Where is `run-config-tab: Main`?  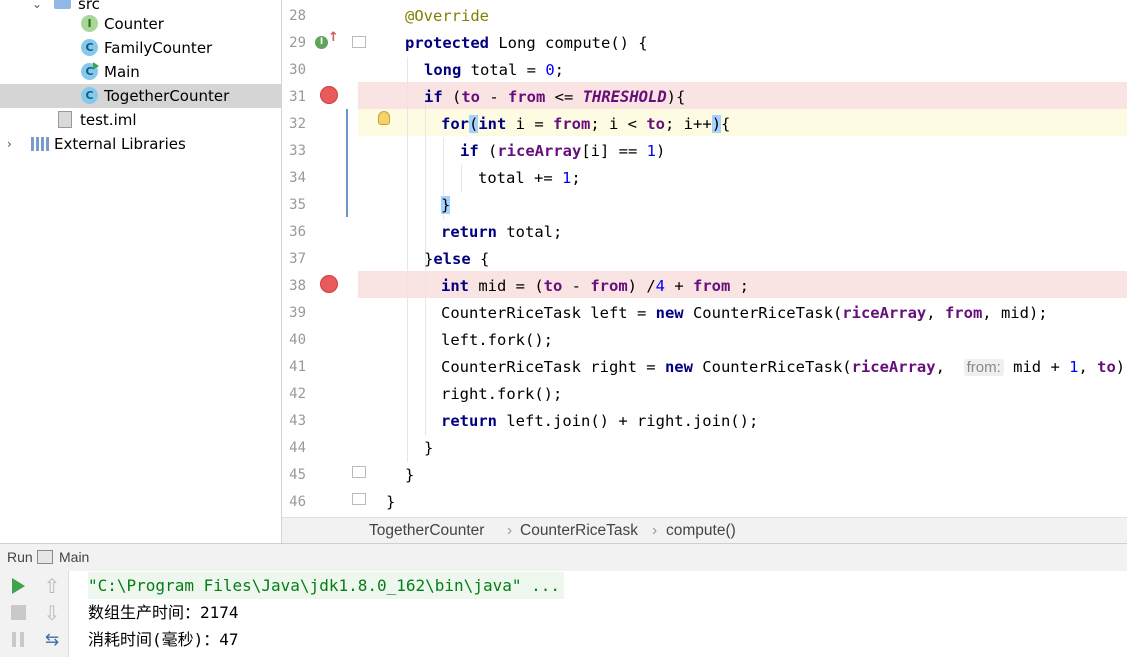 run-config-tab: Main is located at coordinates (74, 557).